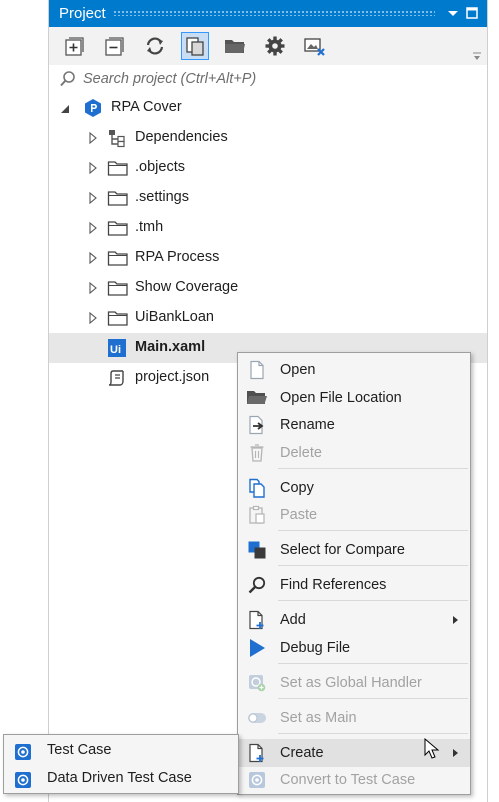 The width and height of the screenshot is (499, 802). I want to click on drag-grip, so click(274, 13).